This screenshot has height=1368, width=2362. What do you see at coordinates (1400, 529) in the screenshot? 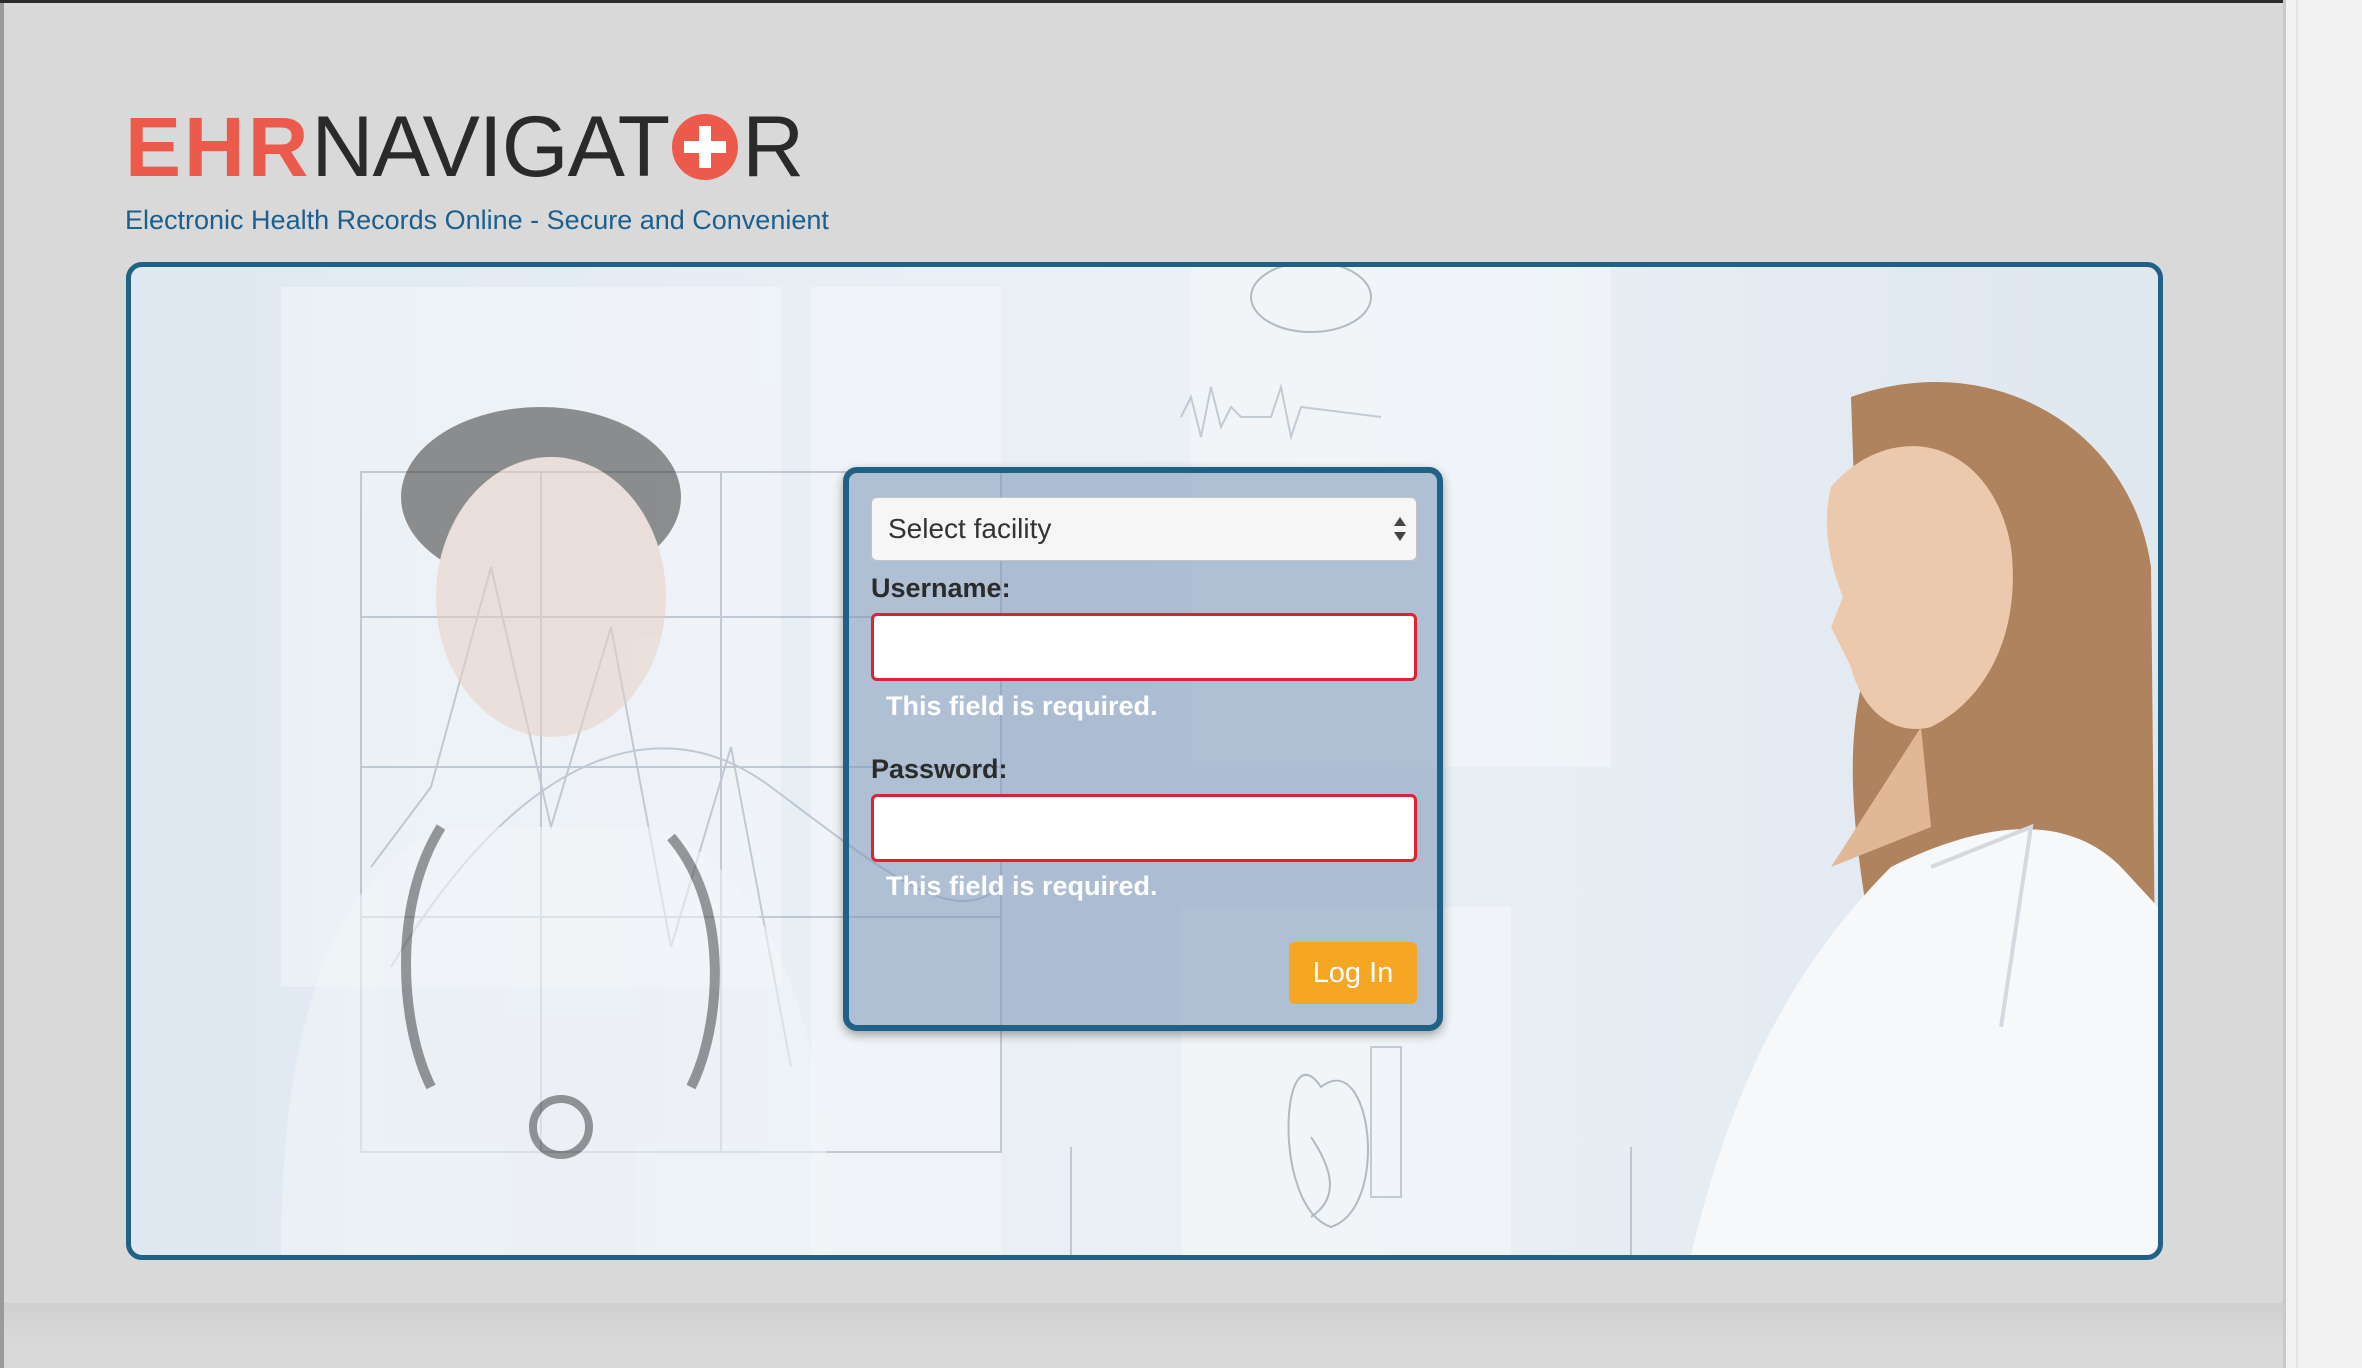
I see `select-arrows-icon` at bounding box center [1400, 529].